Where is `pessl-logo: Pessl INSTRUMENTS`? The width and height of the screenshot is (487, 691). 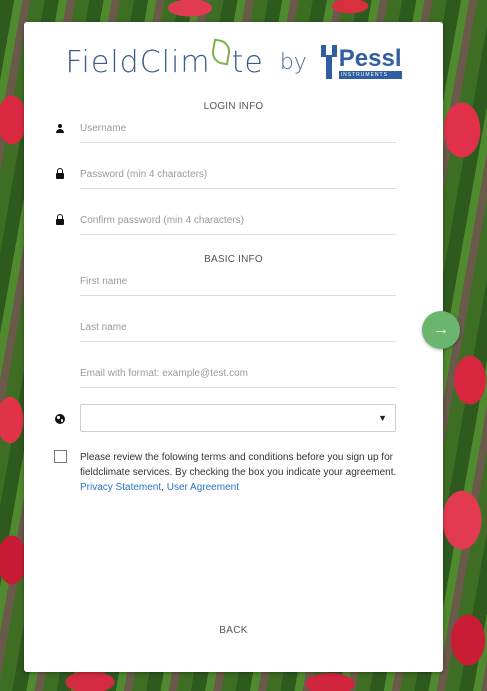
pessl-logo: Pessl INSTRUMENTS is located at coordinates (361, 62).